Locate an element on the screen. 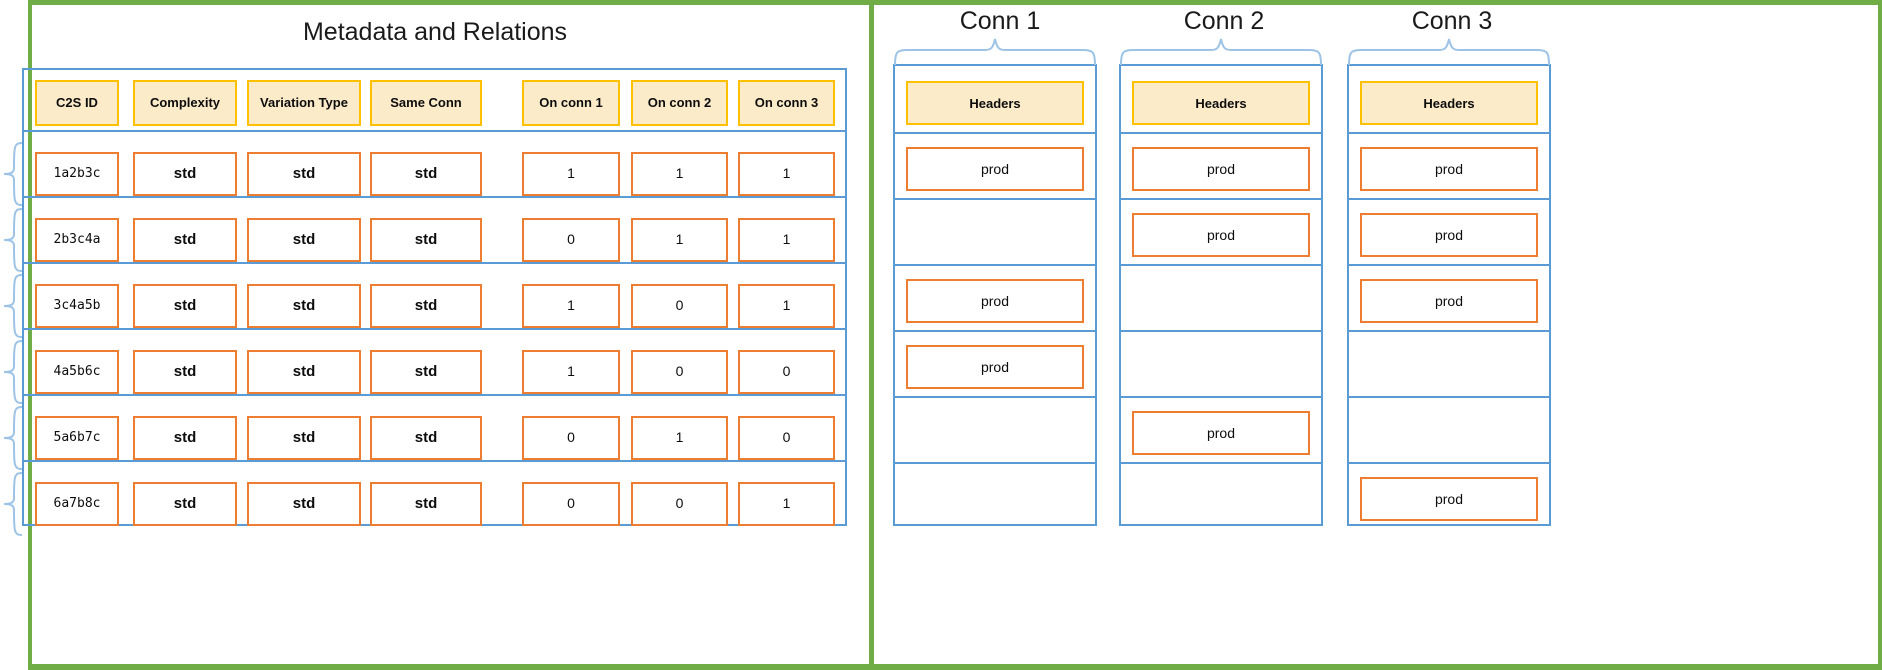  page-title: Metadata and Relations is located at coordinates (435, 32).